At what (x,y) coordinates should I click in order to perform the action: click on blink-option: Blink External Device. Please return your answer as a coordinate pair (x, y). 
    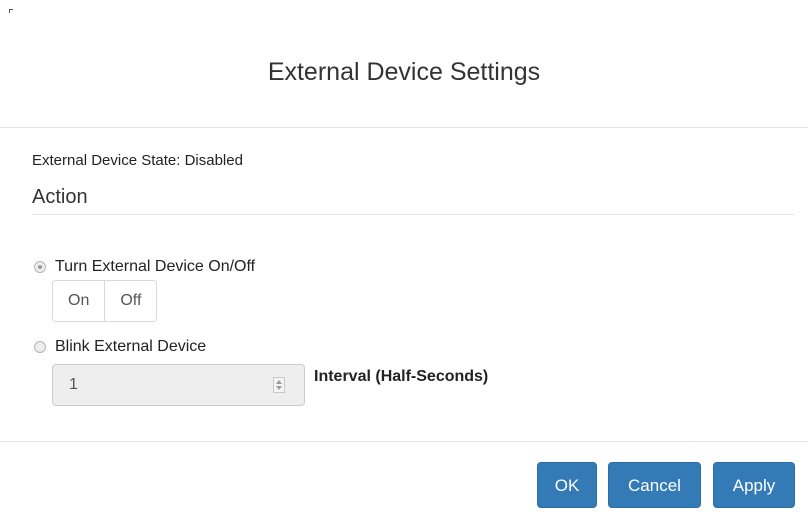
    Looking at the image, I should click on (120, 347).